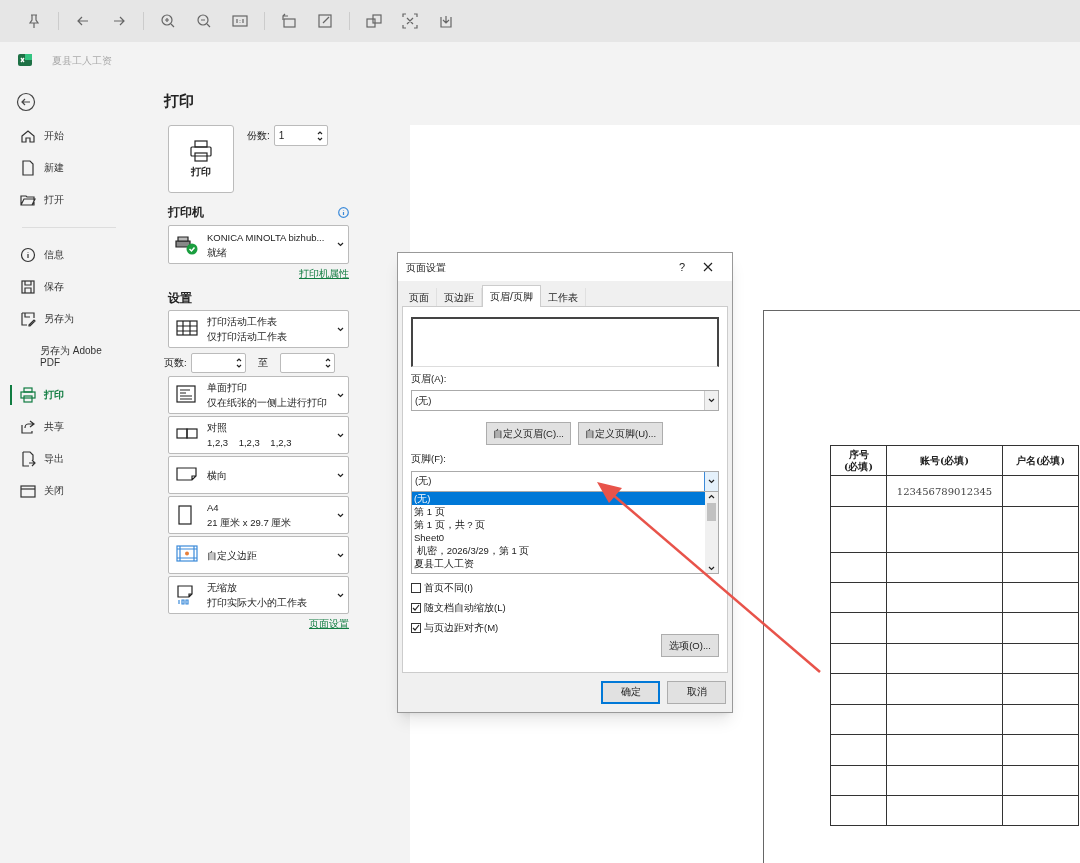 The height and width of the screenshot is (863, 1080). I want to click on nav-item: 关闭, so click(66, 491).